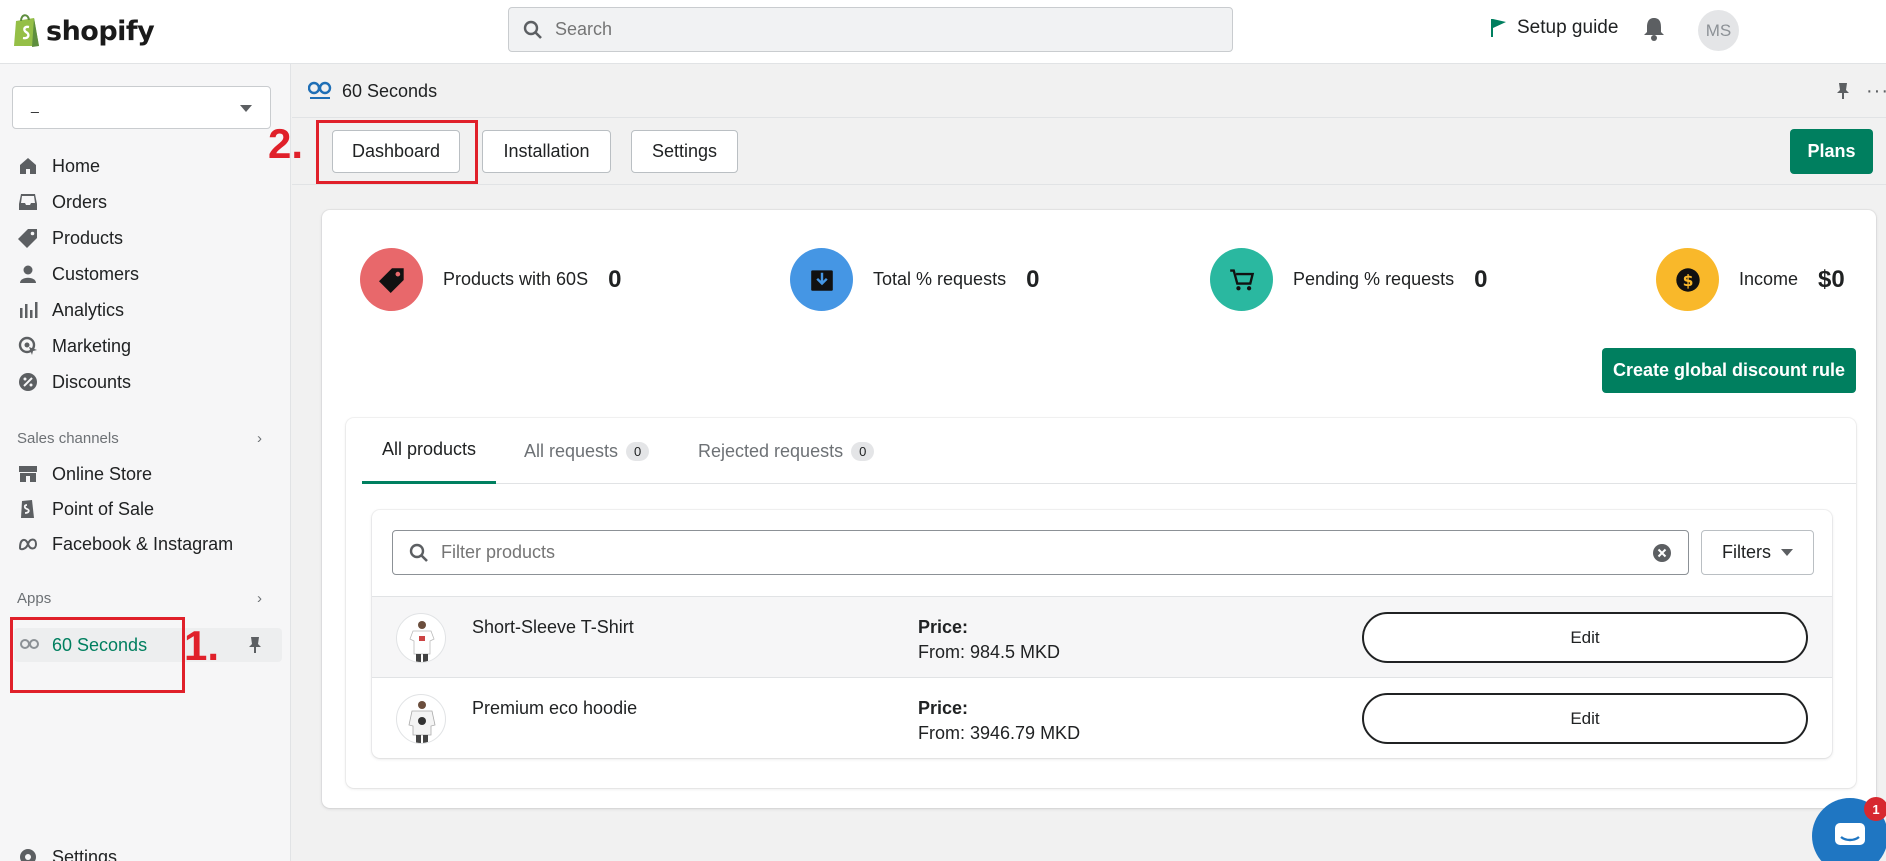 The height and width of the screenshot is (861, 1886). What do you see at coordinates (1031, 552) in the screenshot?
I see `filter-products-input` at bounding box center [1031, 552].